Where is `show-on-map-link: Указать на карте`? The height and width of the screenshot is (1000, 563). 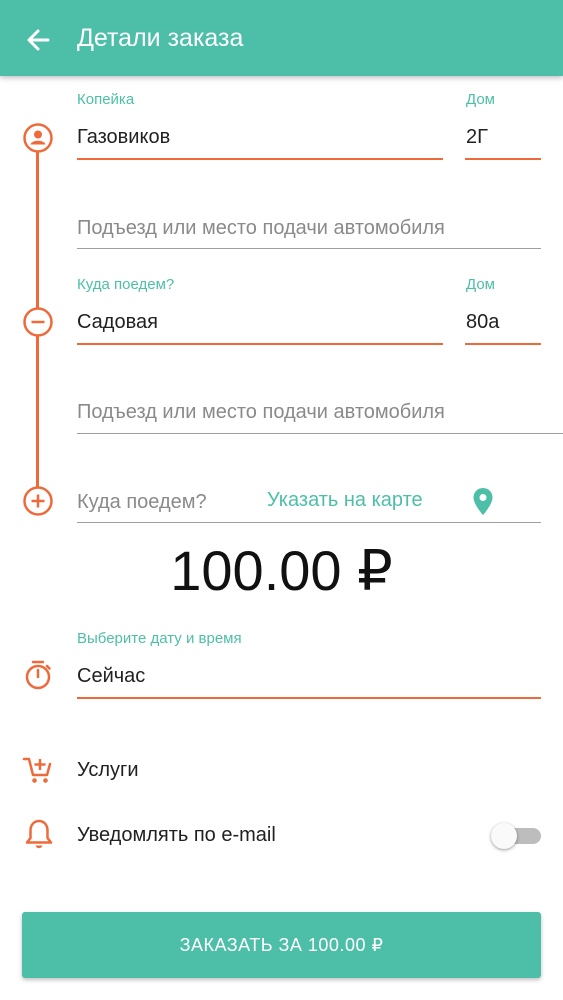
show-on-map-link: Указать на карте is located at coordinates (345, 500).